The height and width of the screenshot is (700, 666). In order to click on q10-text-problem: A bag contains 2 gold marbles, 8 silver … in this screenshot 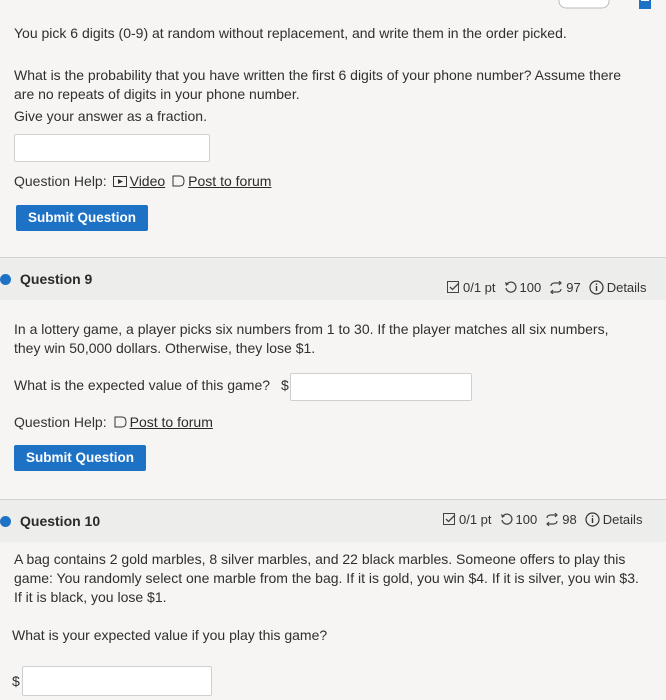, I will do `click(326, 578)`.